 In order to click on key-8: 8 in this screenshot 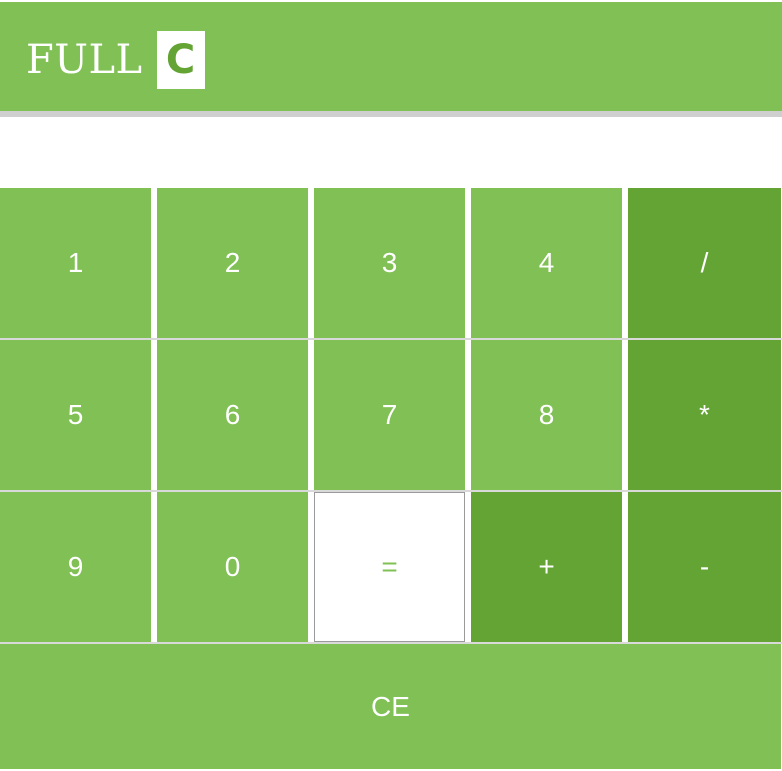, I will do `click(546, 415)`.